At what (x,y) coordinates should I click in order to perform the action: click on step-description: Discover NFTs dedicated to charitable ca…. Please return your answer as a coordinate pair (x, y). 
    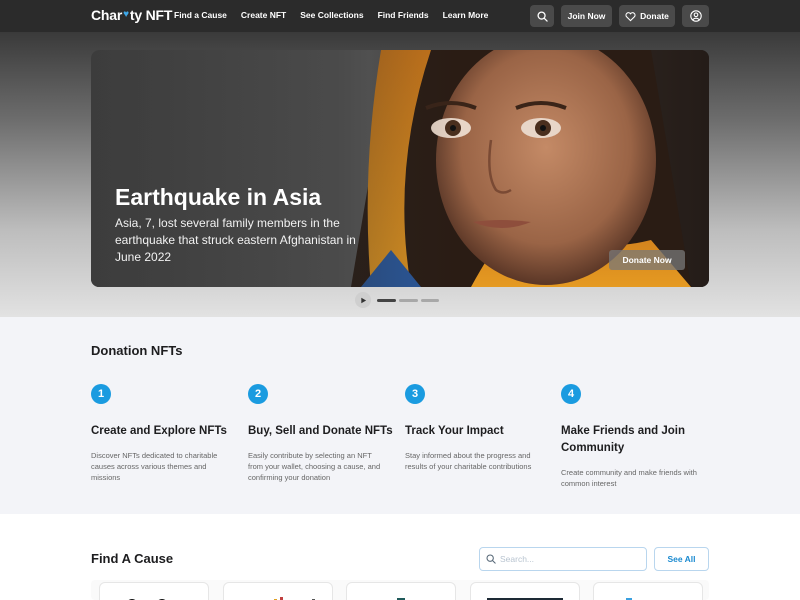
    Looking at the image, I should click on (154, 466).